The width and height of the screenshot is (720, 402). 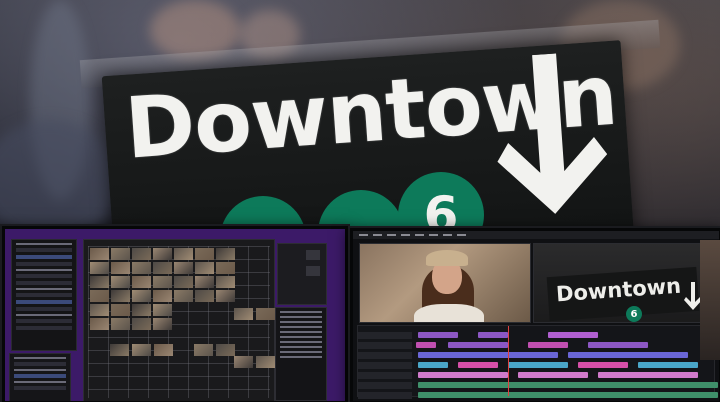 I want to click on record-viewer: Downtown 6, so click(x=622, y=283).